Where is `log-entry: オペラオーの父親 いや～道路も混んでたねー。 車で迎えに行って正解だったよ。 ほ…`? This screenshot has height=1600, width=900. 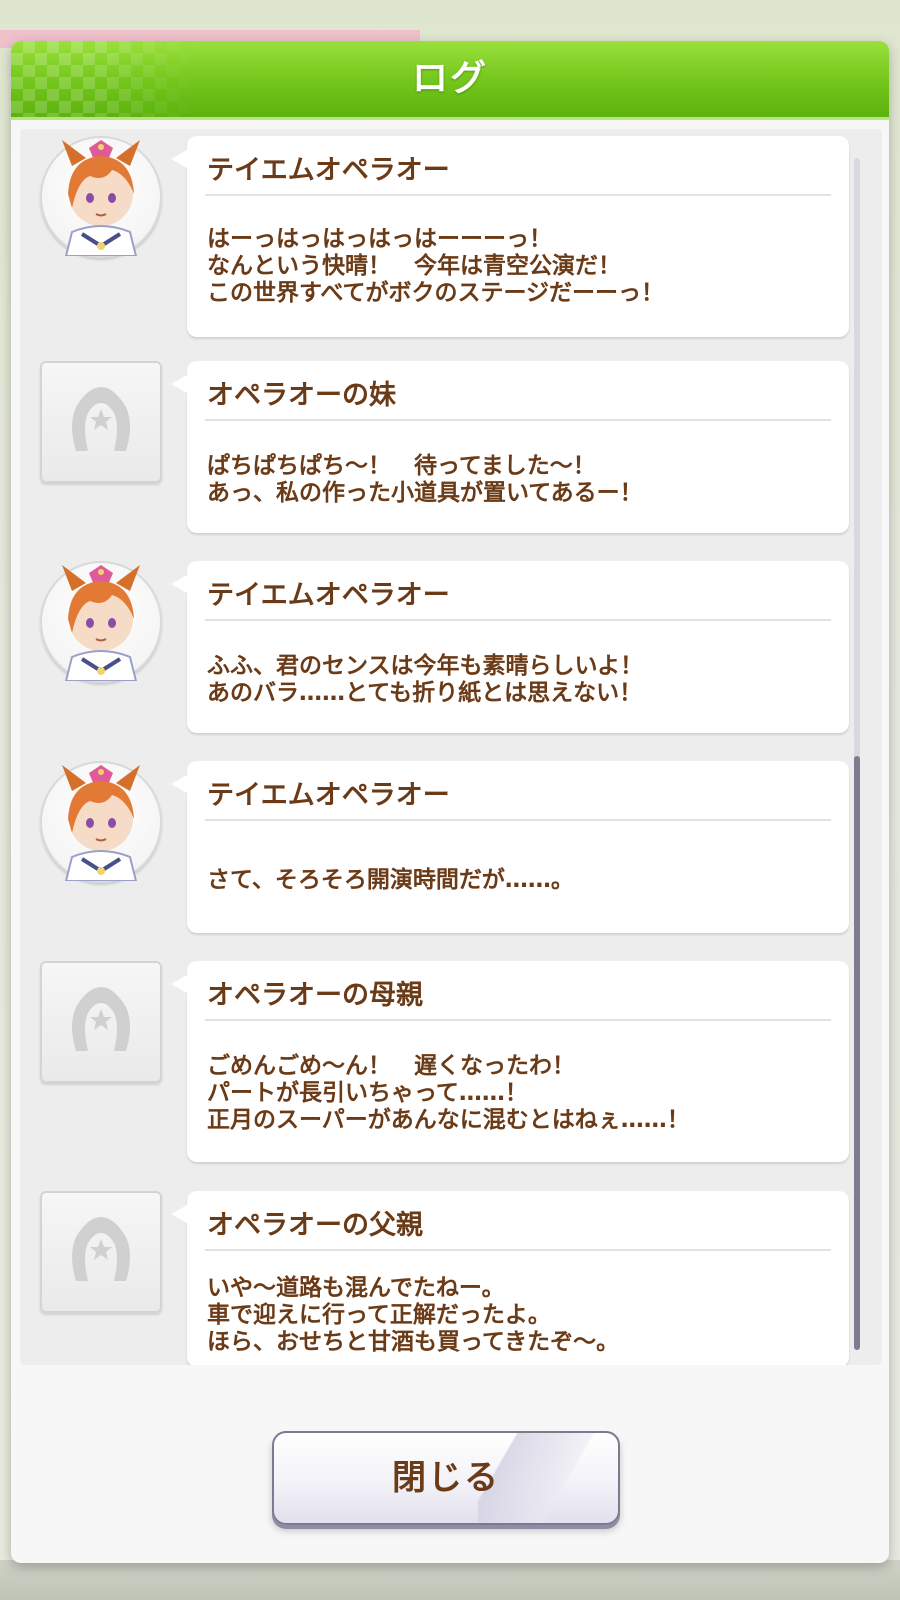
log-entry: オペラオーの父親 いや～道路も混んでたねー。 車で迎えに行って正解だったよ。 ほ… is located at coordinates (435, 1278).